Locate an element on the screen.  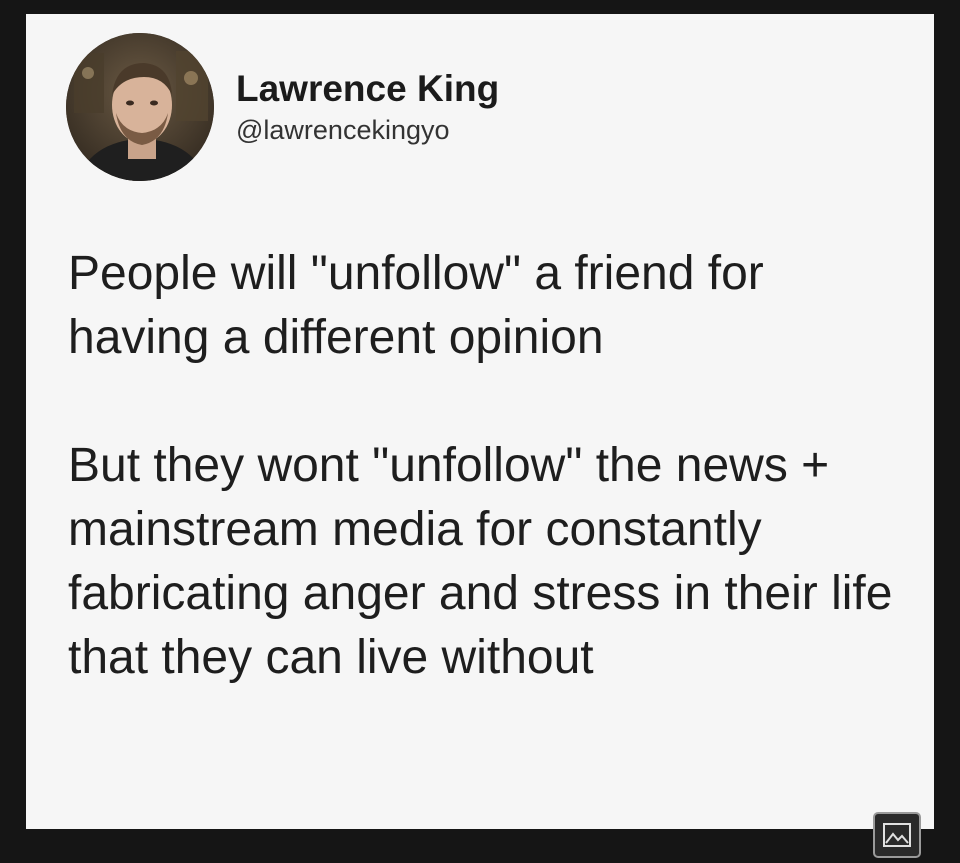
image-badge is located at coordinates (897, 835).